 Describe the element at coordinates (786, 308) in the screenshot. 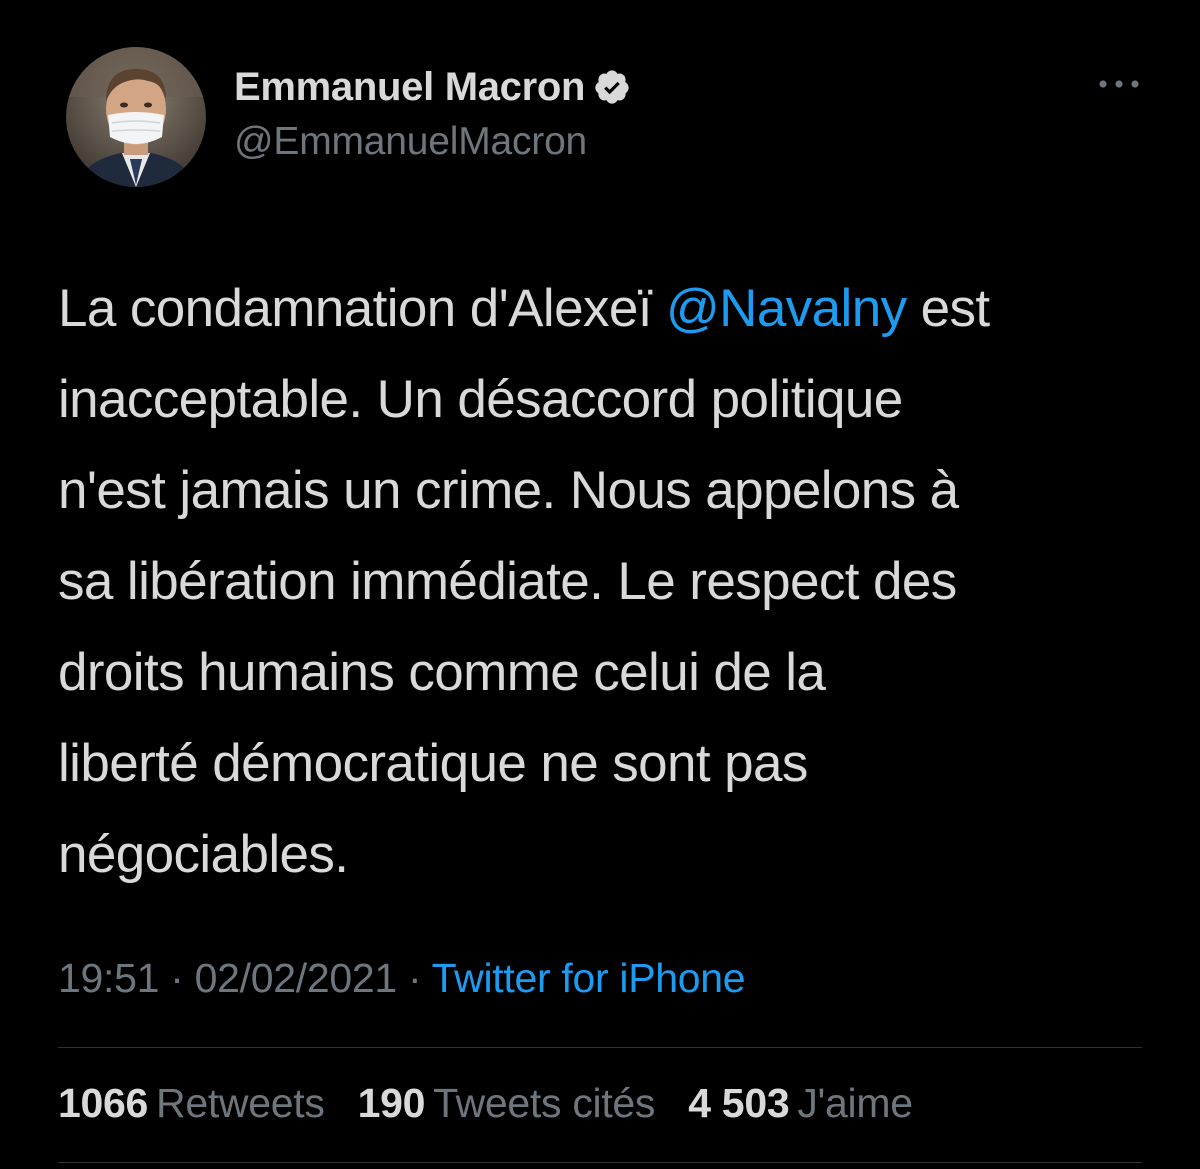

I see `mention-link: @Navalny` at that location.